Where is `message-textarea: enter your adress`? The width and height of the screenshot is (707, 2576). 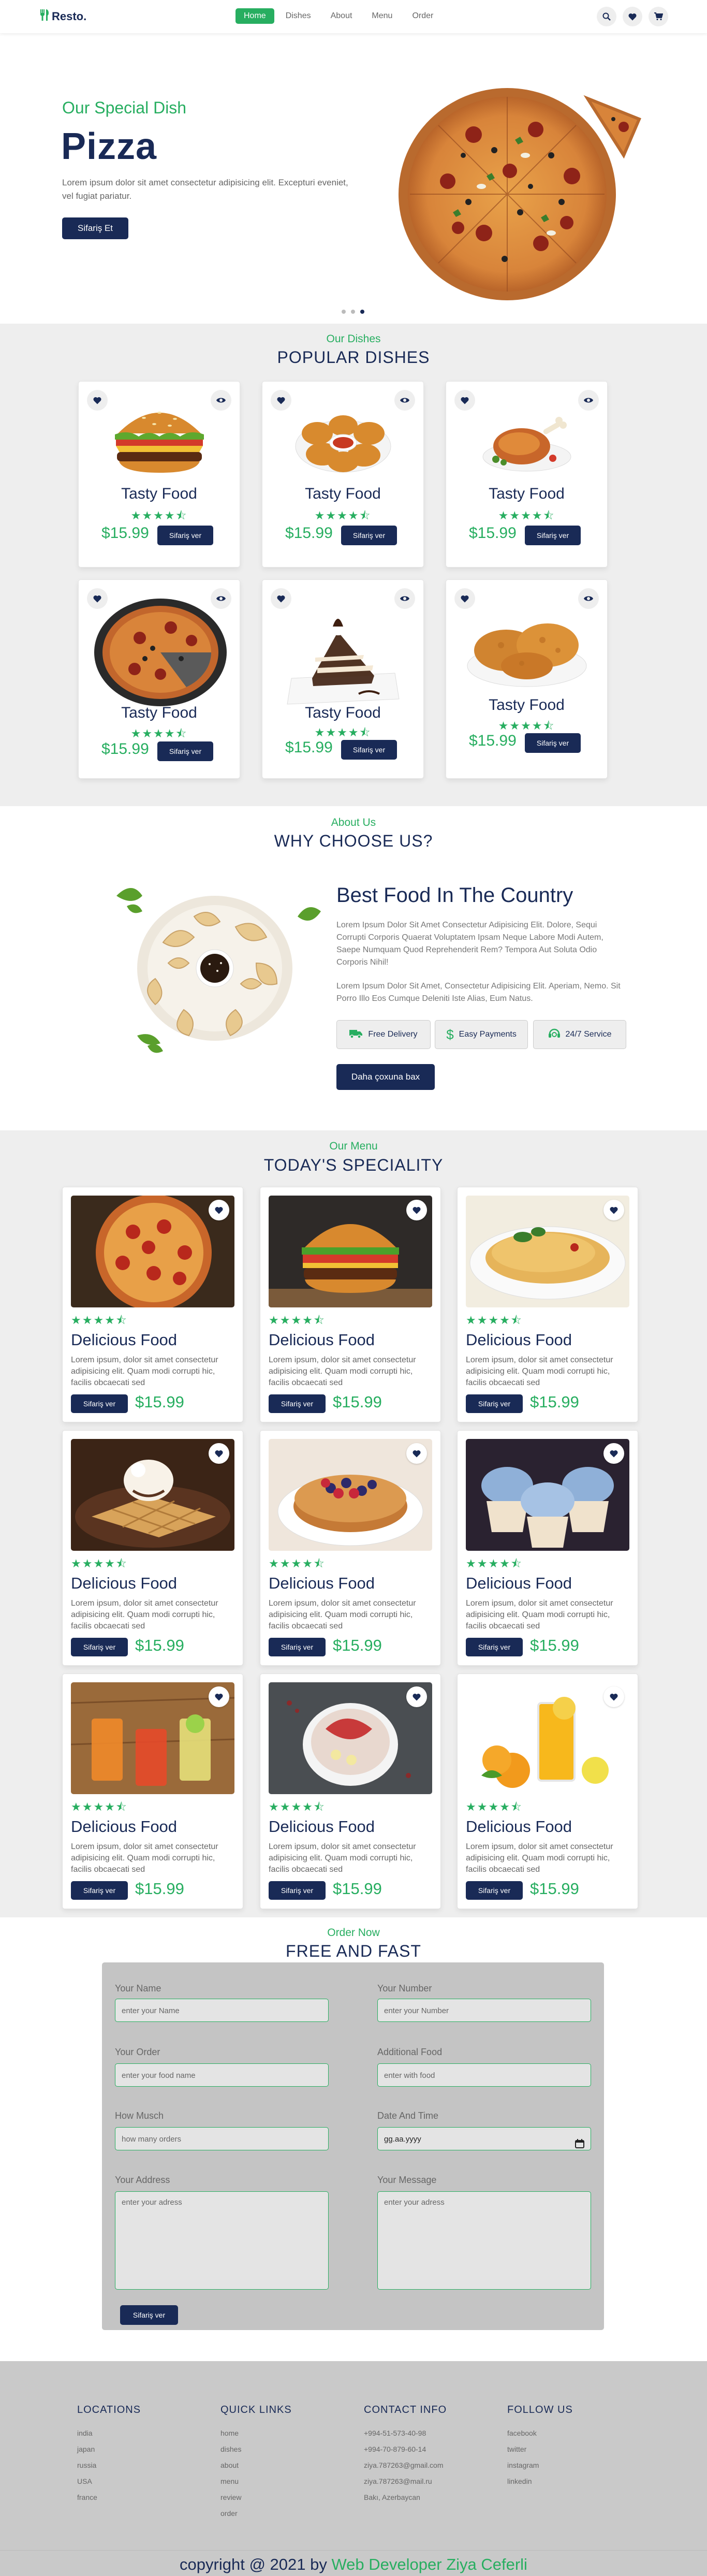
message-textarea: enter your adress is located at coordinates (484, 2241).